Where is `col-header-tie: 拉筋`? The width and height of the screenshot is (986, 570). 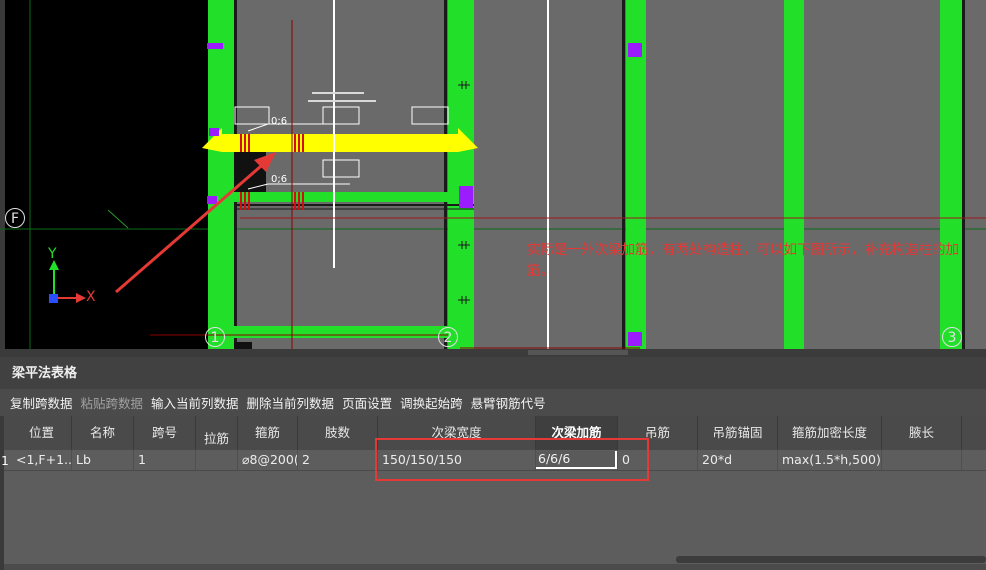 col-header-tie: 拉筋 is located at coordinates (217, 433).